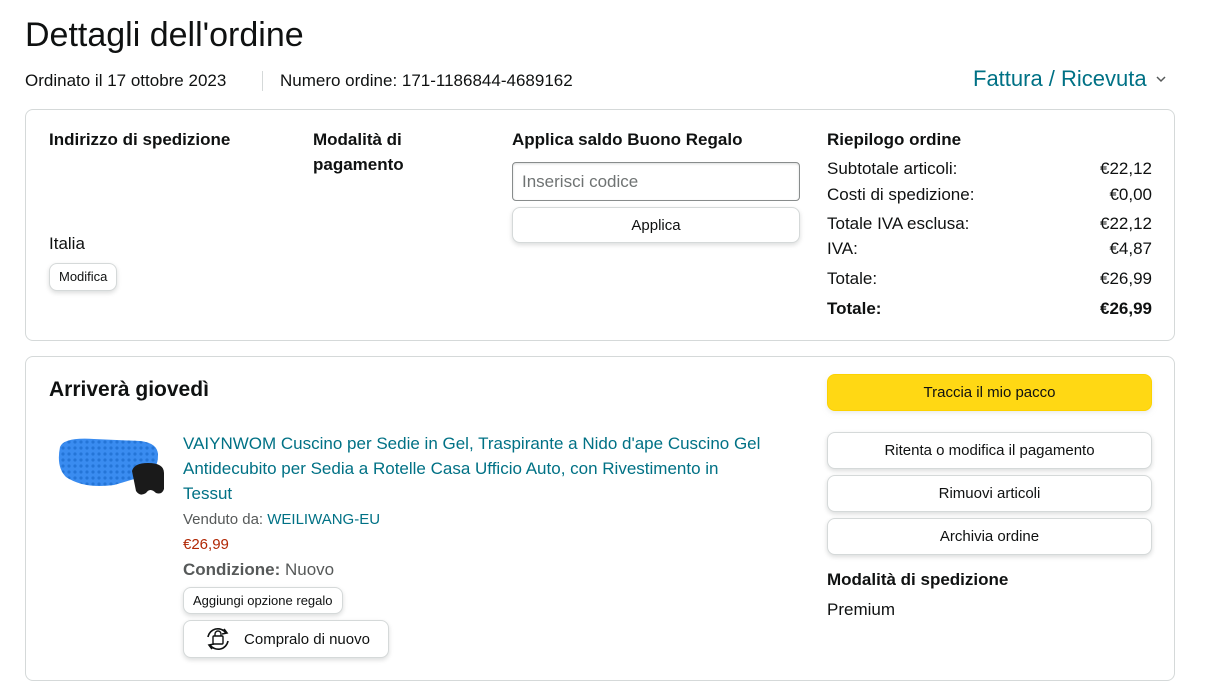 The image size is (1212, 696). I want to click on summary-value: €0,00, so click(1130, 194).